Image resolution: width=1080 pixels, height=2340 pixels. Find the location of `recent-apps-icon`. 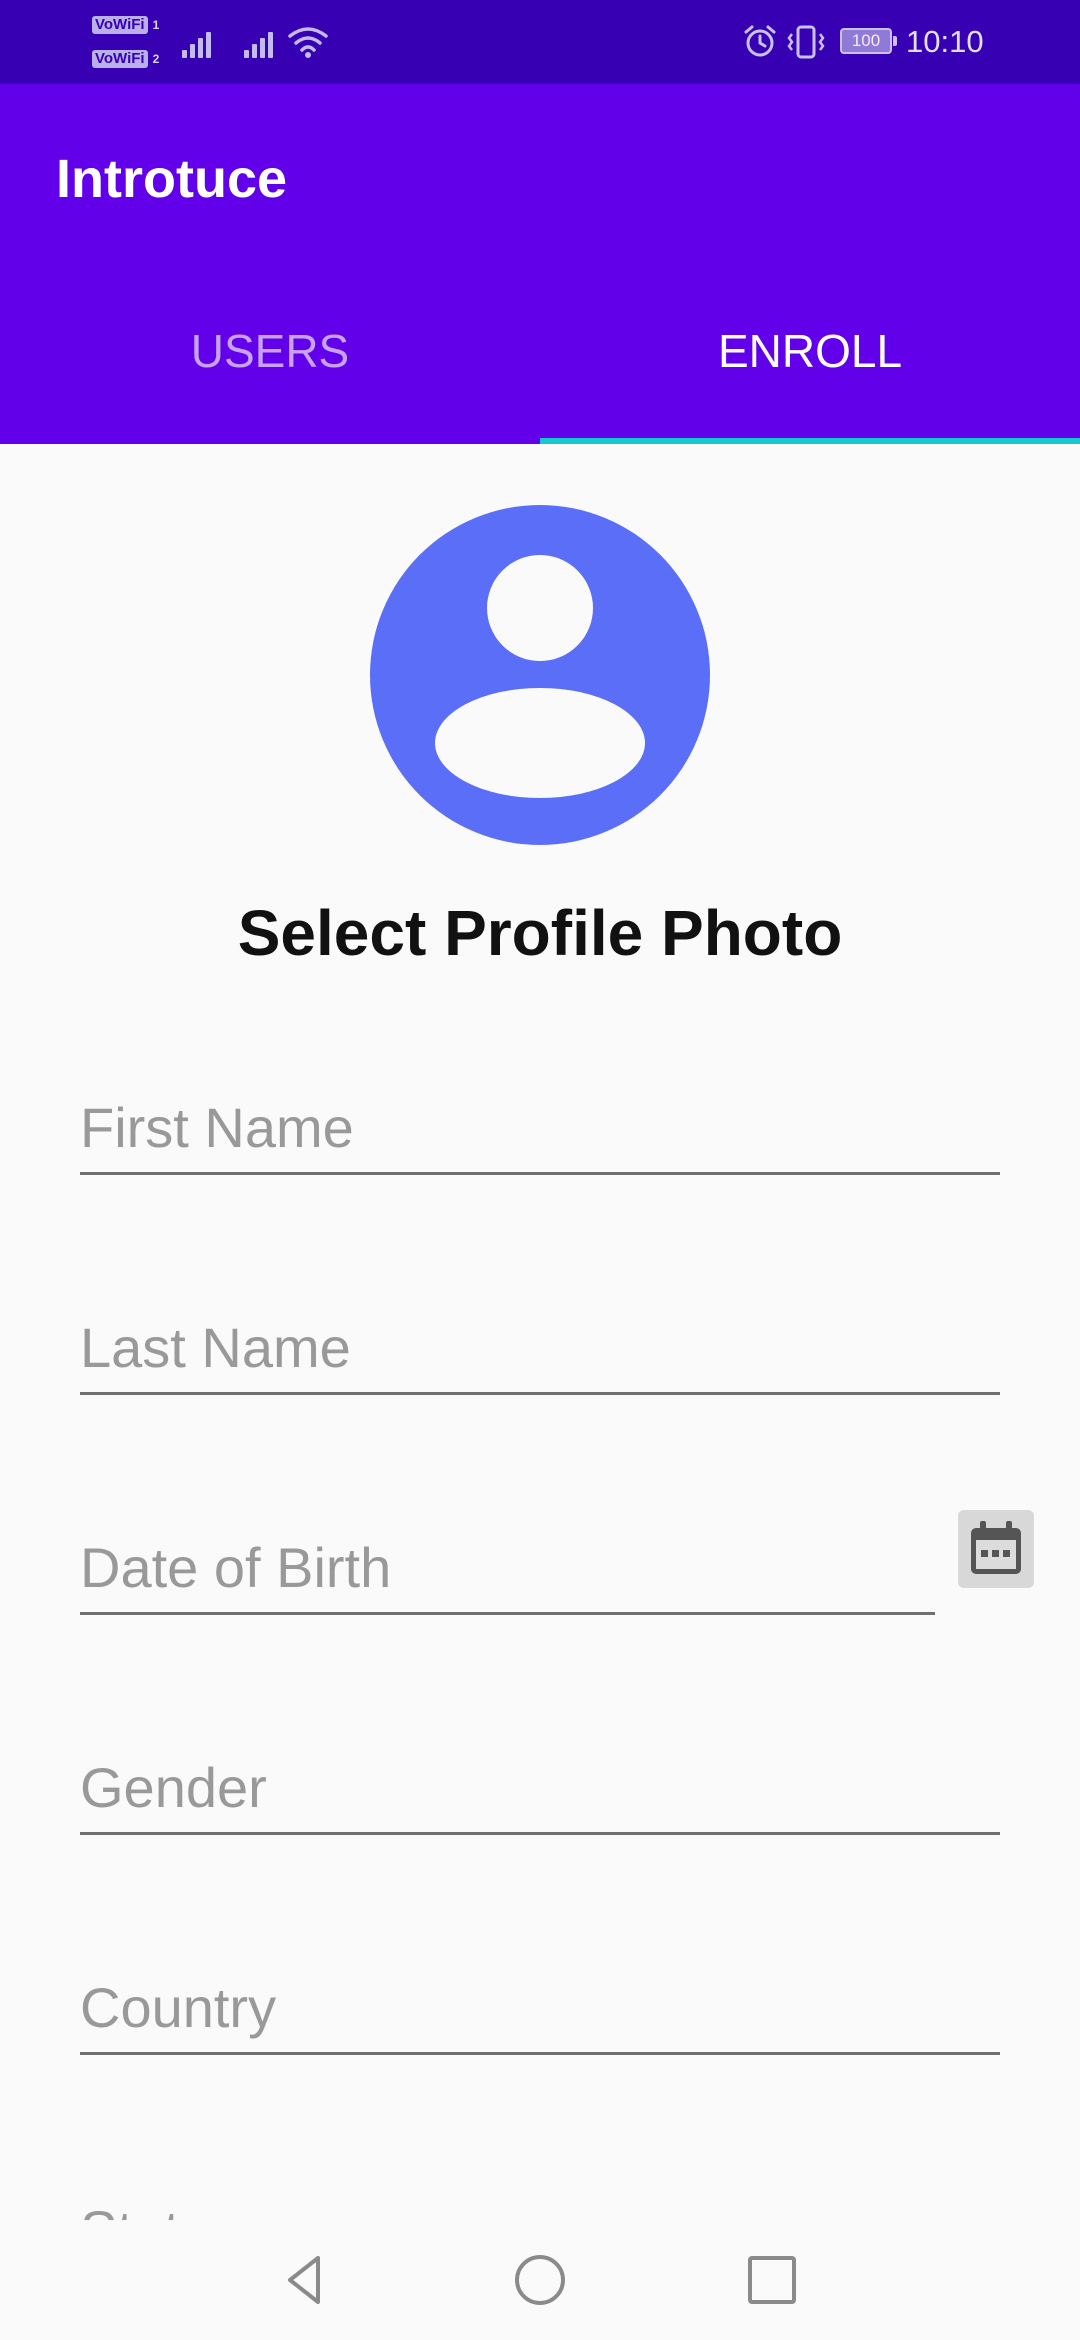

recent-apps-icon is located at coordinates (772, 2280).